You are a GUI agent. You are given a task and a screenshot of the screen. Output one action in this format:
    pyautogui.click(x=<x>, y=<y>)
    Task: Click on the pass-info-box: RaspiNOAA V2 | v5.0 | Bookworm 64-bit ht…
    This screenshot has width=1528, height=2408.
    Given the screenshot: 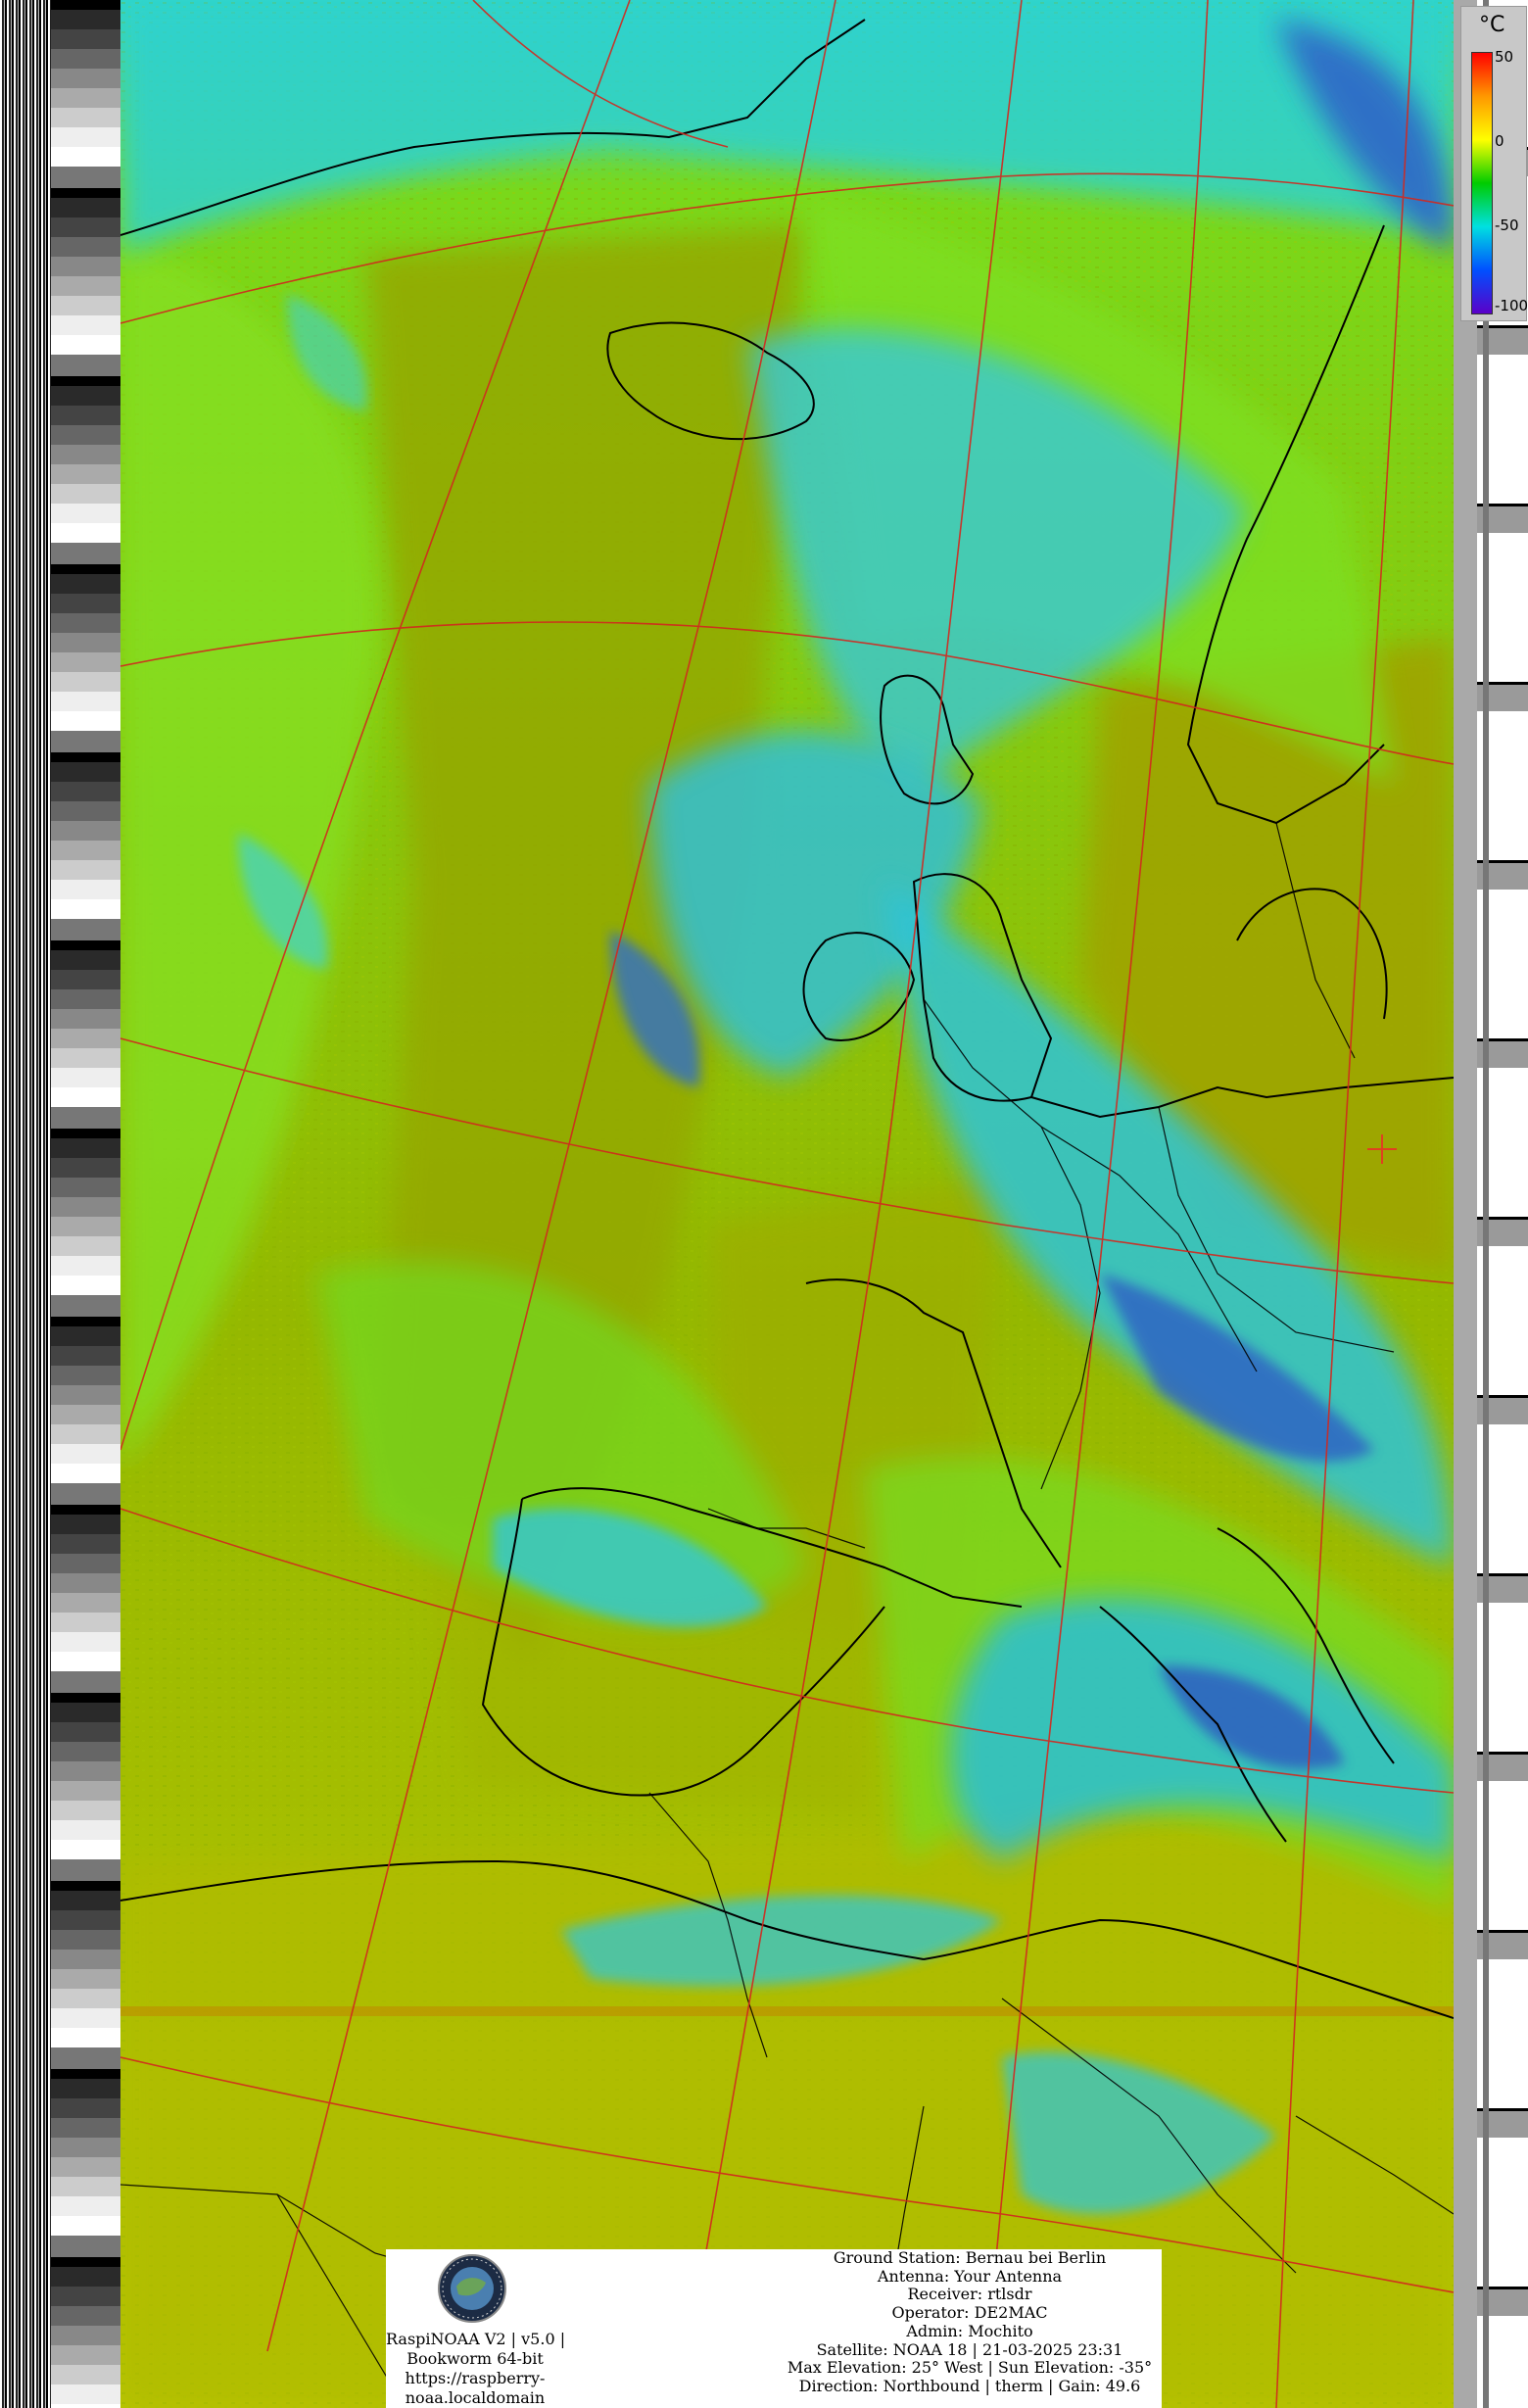 What is the action you would take?
    pyautogui.click(x=774, y=2328)
    